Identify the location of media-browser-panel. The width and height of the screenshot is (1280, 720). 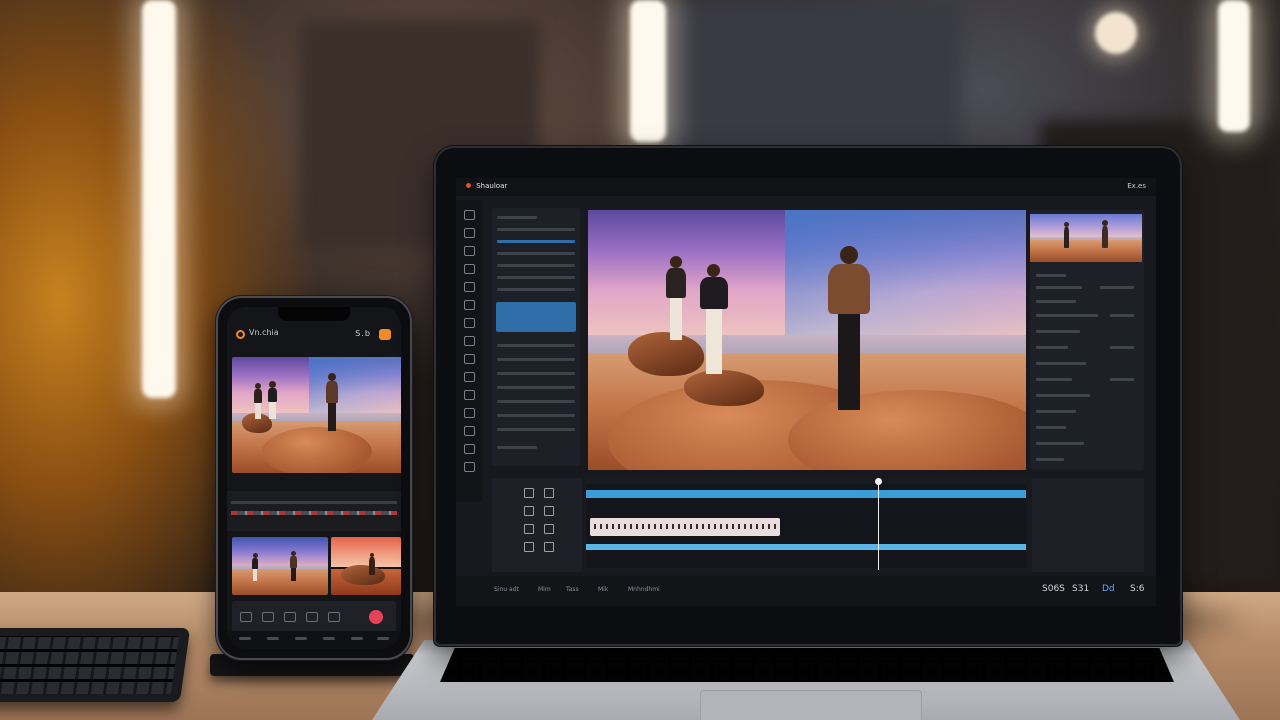
(536, 337).